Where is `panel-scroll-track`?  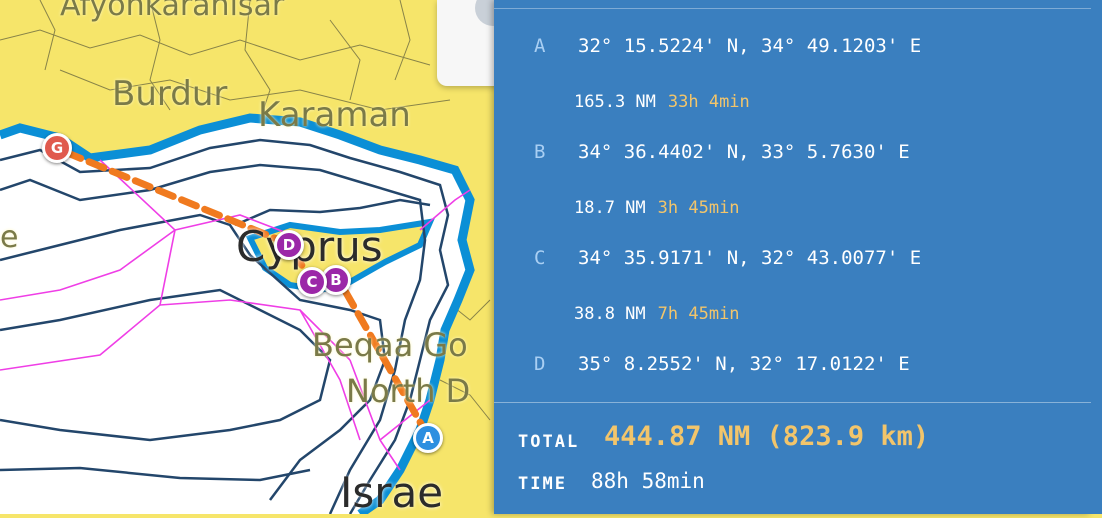 panel-scroll-track is located at coordinates (1096, 257).